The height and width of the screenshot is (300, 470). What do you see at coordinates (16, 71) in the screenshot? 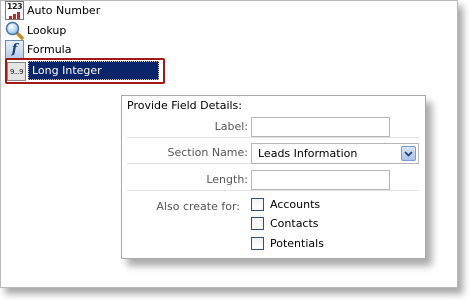
I see `long-integer-icon: 9...9` at bounding box center [16, 71].